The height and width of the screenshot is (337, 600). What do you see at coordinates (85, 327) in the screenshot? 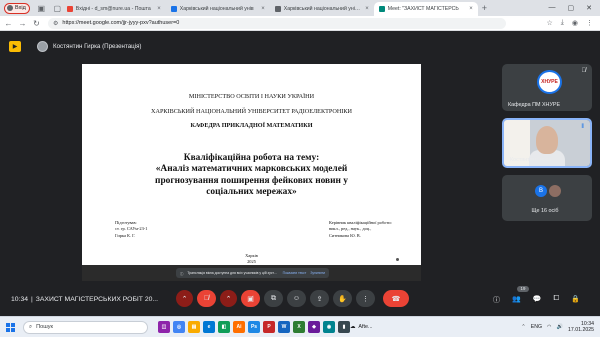
I see `taskbar-search: ⌕ Пошук` at bounding box center [85, 327].